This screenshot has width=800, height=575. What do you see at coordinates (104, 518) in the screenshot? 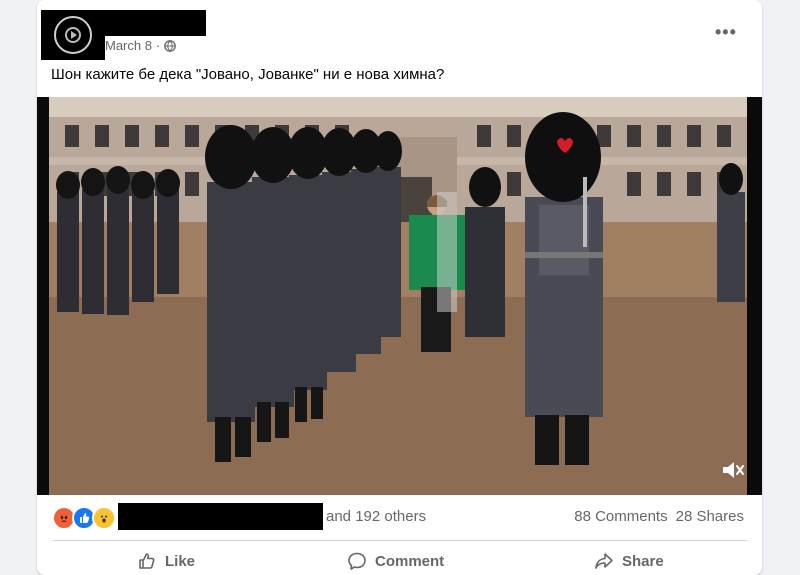
I see `wow-react-icon` at bounding box center [104, 518].